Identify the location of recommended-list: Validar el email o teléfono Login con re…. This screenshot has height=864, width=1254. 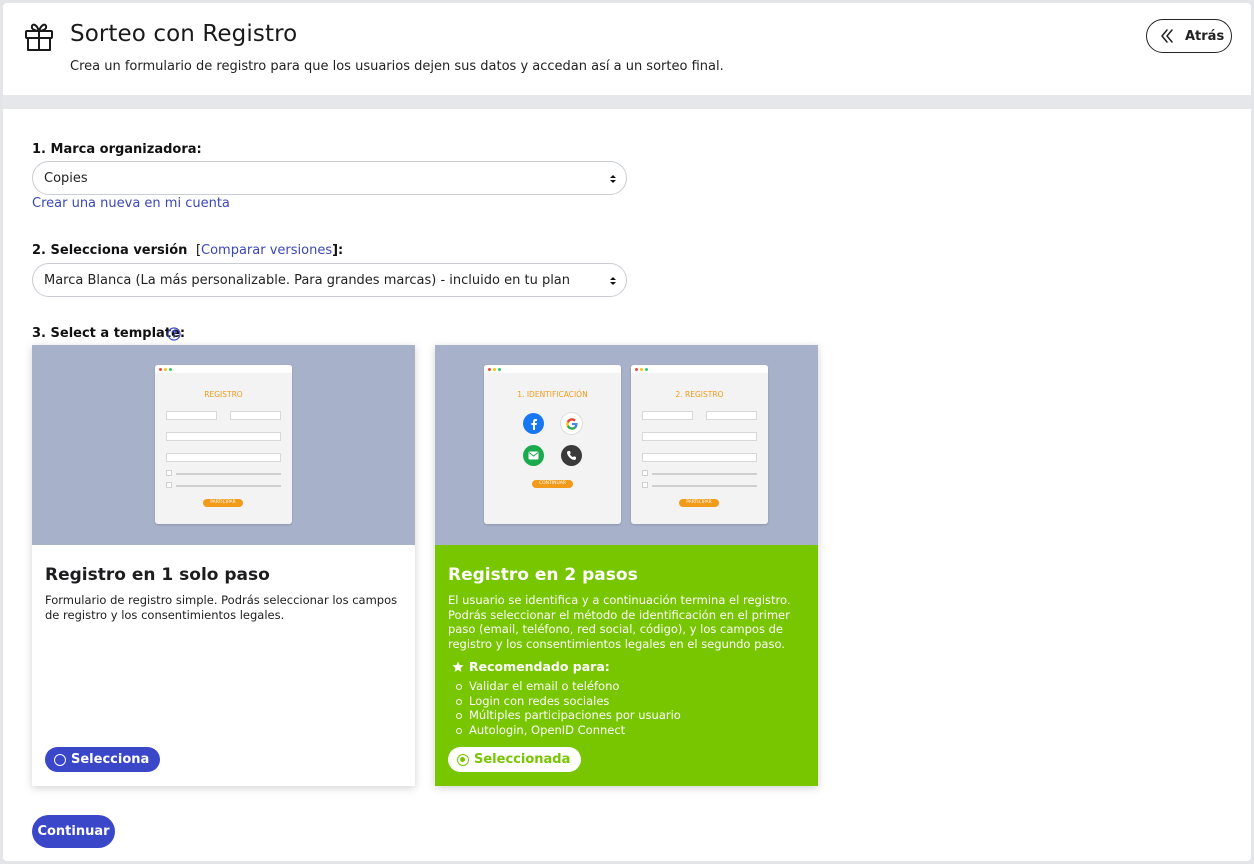
(568, 708).